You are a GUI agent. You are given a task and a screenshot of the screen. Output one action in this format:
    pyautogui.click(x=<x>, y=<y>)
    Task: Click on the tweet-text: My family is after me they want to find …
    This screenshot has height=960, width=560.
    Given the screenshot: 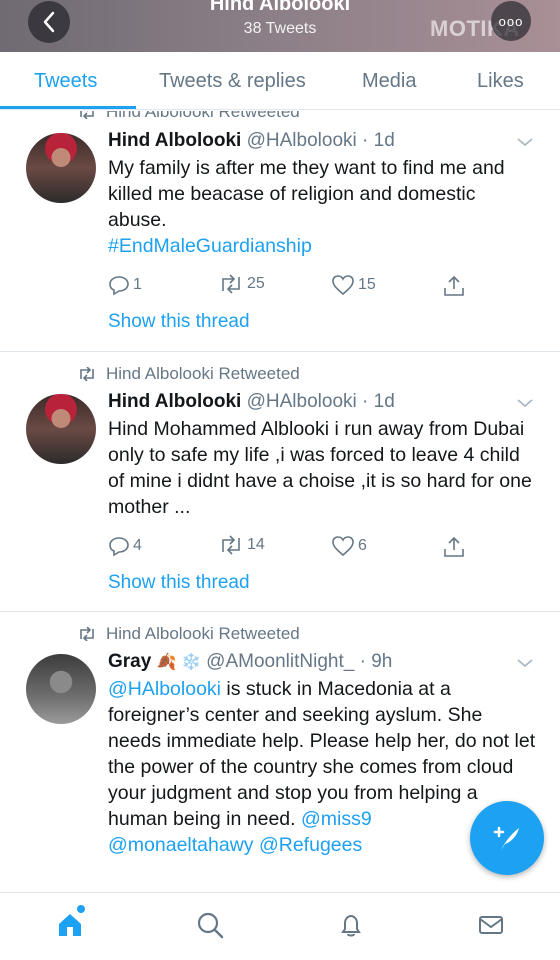 What is the action you would take?
    pyautogui.click(x=323, y=207)
    